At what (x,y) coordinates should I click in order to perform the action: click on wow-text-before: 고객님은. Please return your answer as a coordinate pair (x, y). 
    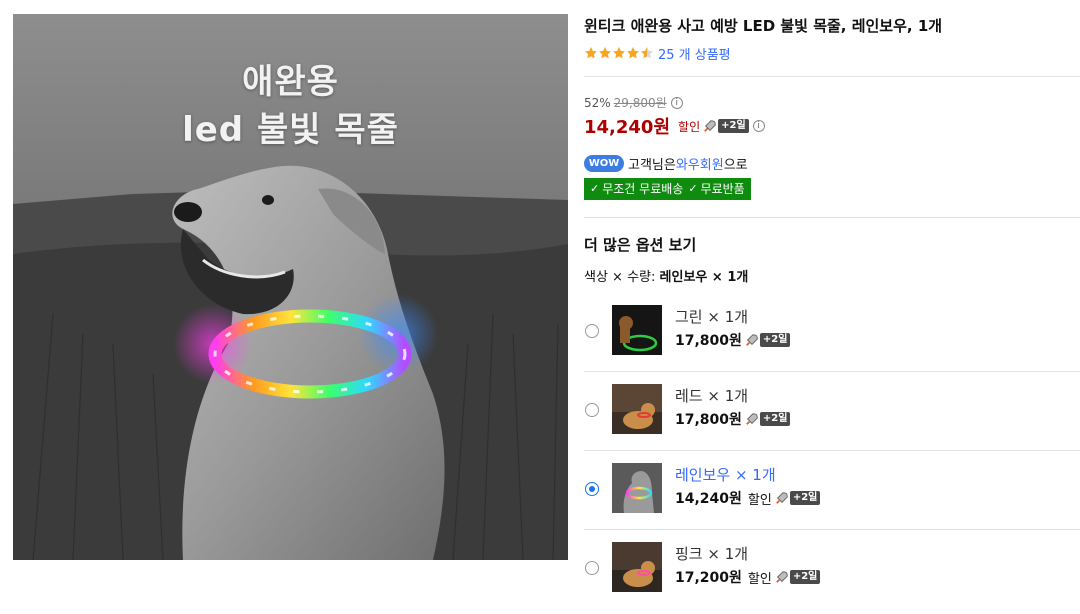
    Looking at the image, I should click on (652, 165).